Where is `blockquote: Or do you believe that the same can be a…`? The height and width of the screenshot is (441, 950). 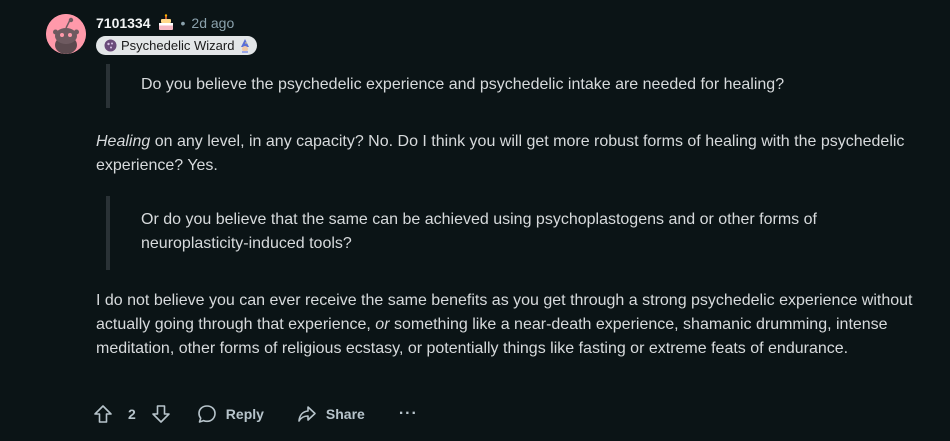
blockquote: Or do you believe that the same can be a… is located at coordinates (513, 233).